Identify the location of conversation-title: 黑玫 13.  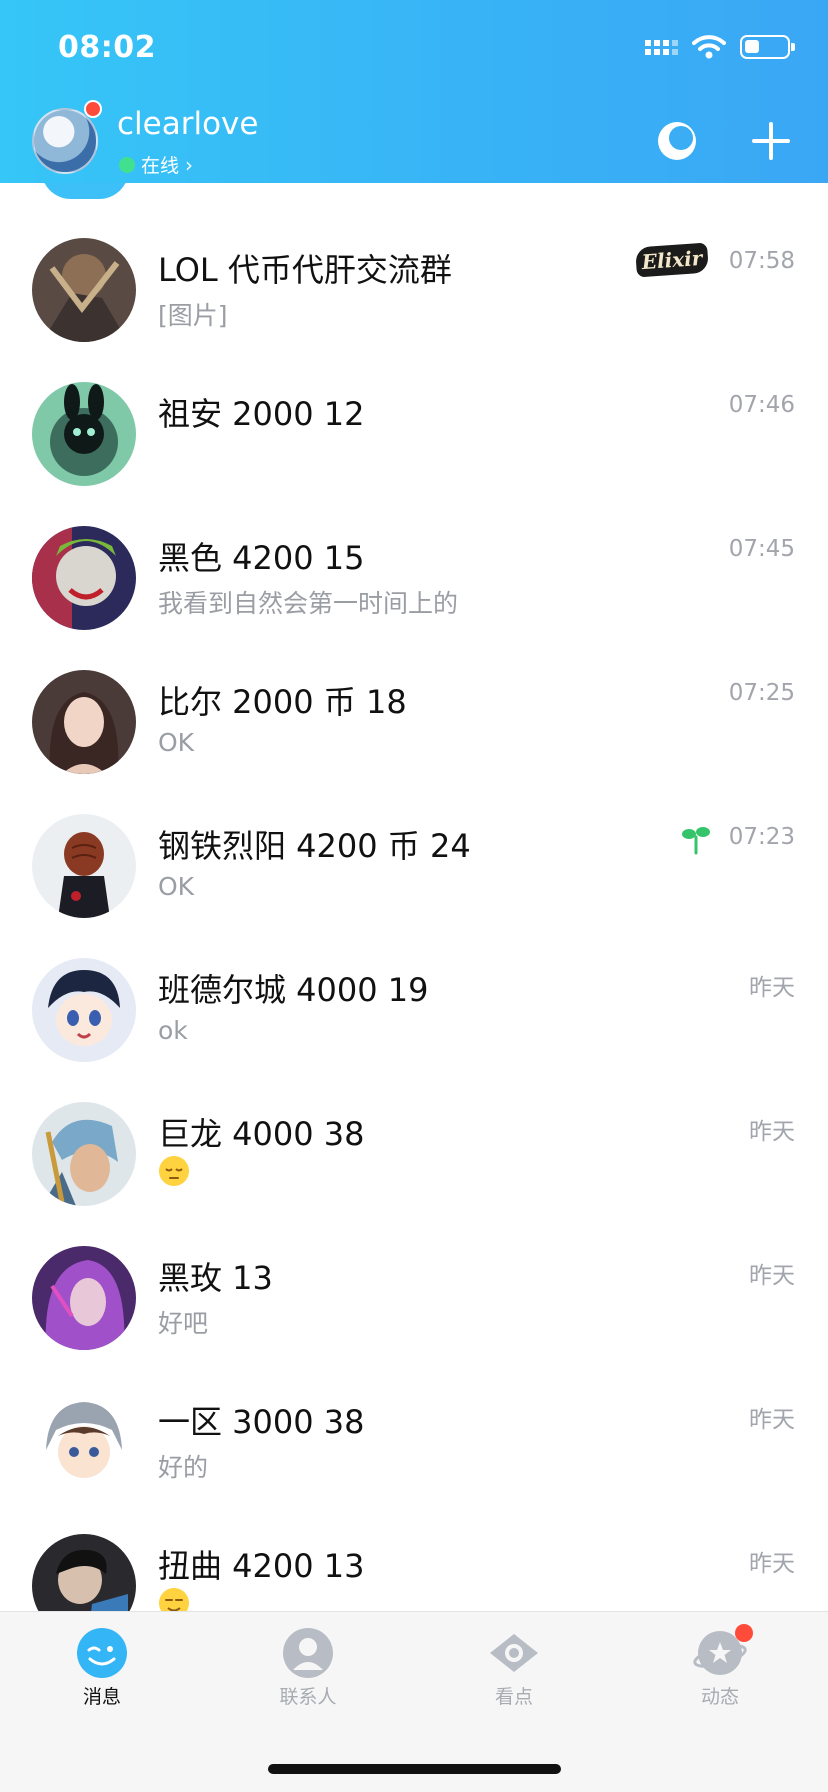
(215, 1278).